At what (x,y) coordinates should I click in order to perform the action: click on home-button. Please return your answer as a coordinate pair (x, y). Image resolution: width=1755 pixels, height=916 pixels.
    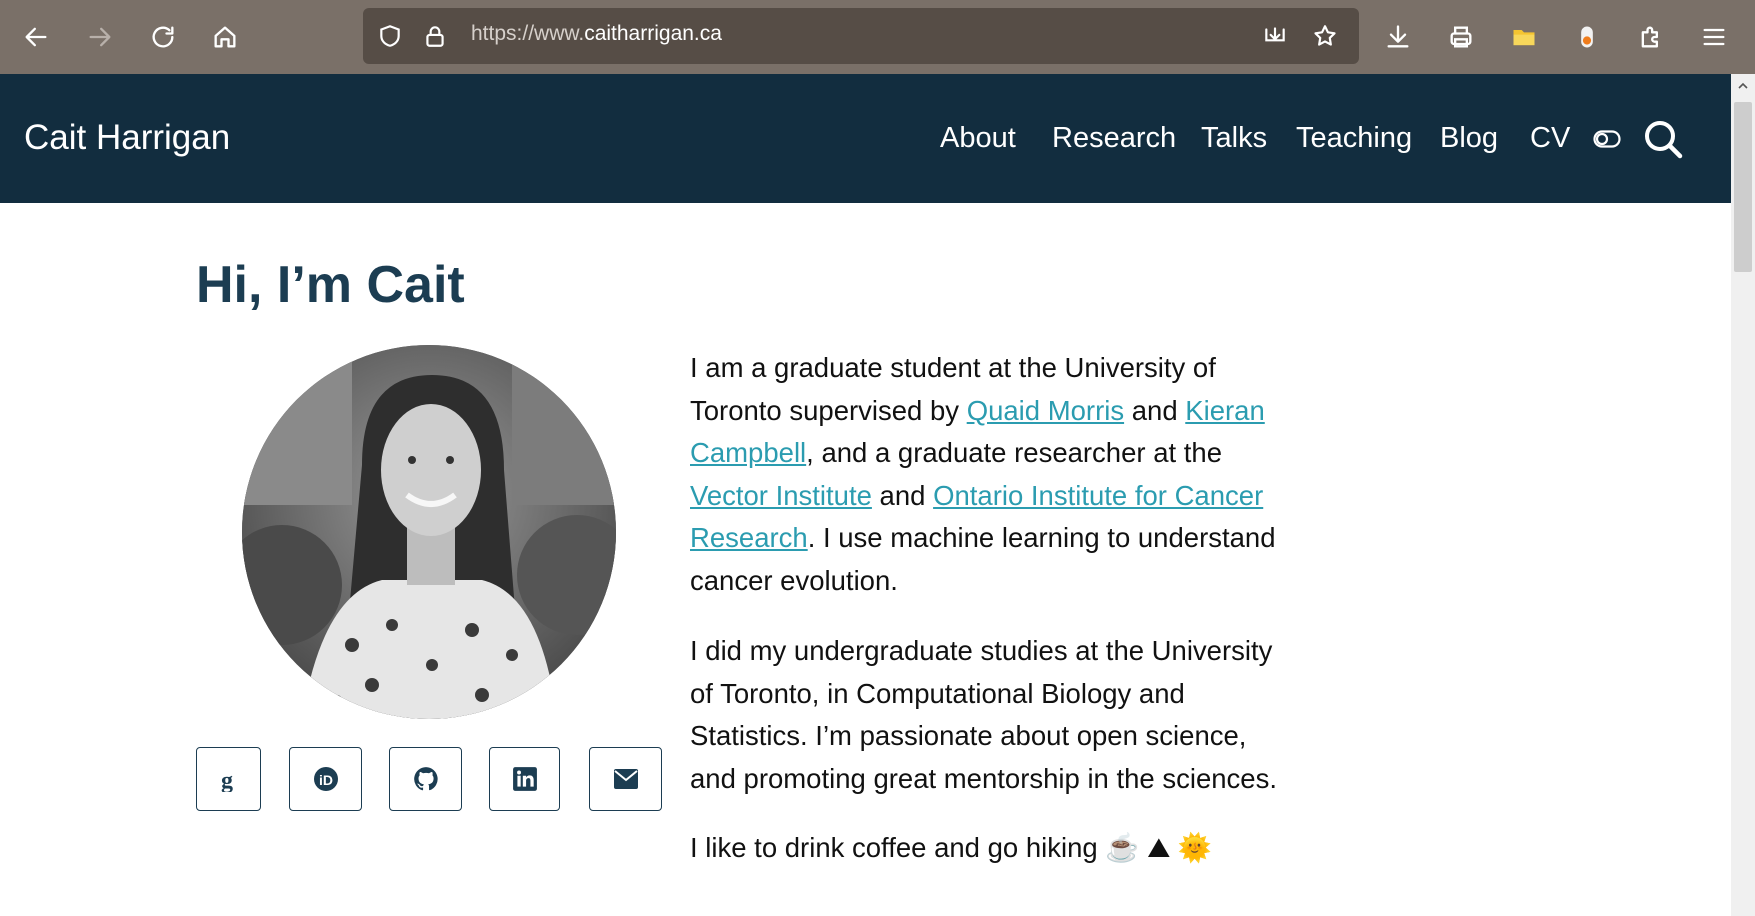
    Looking at the image, I should click on (225, 37).